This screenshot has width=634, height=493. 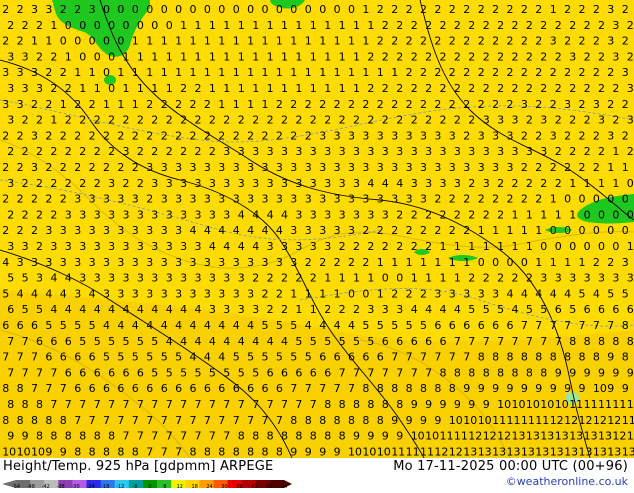 What do you see at coordinates (60, 487) in the screenshot?
I see `scale-tick-label: -38` at bounding box center [60, 487].